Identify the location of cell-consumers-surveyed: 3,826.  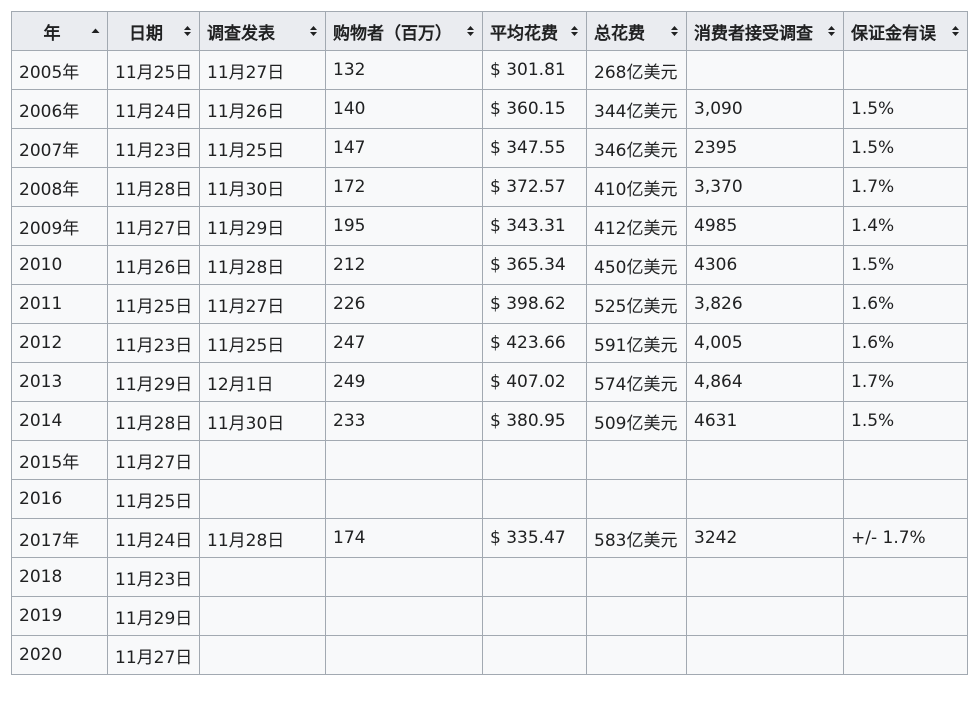
(765, 304).